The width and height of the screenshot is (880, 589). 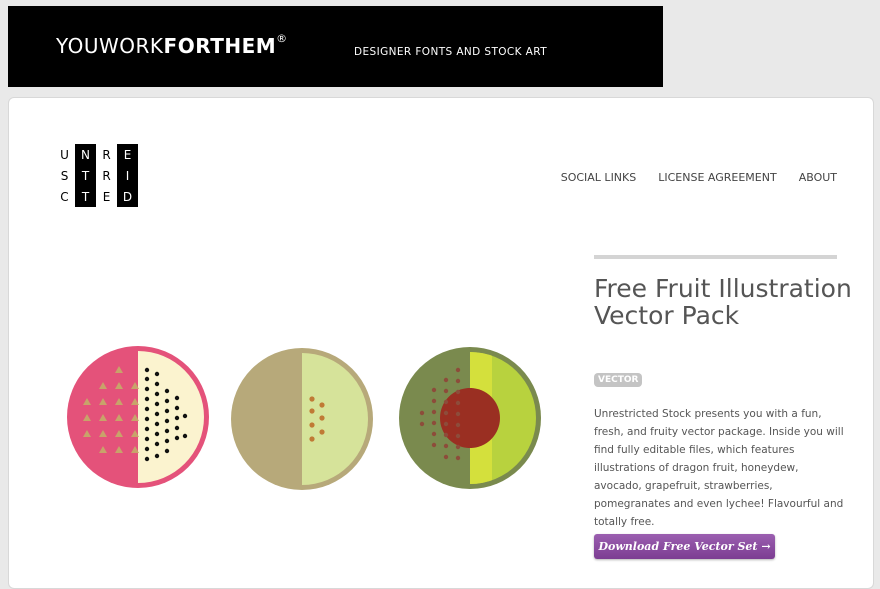 I want to click on page-title: Free Fruit Illustration Vector Pack, so click(x=723, y=302).